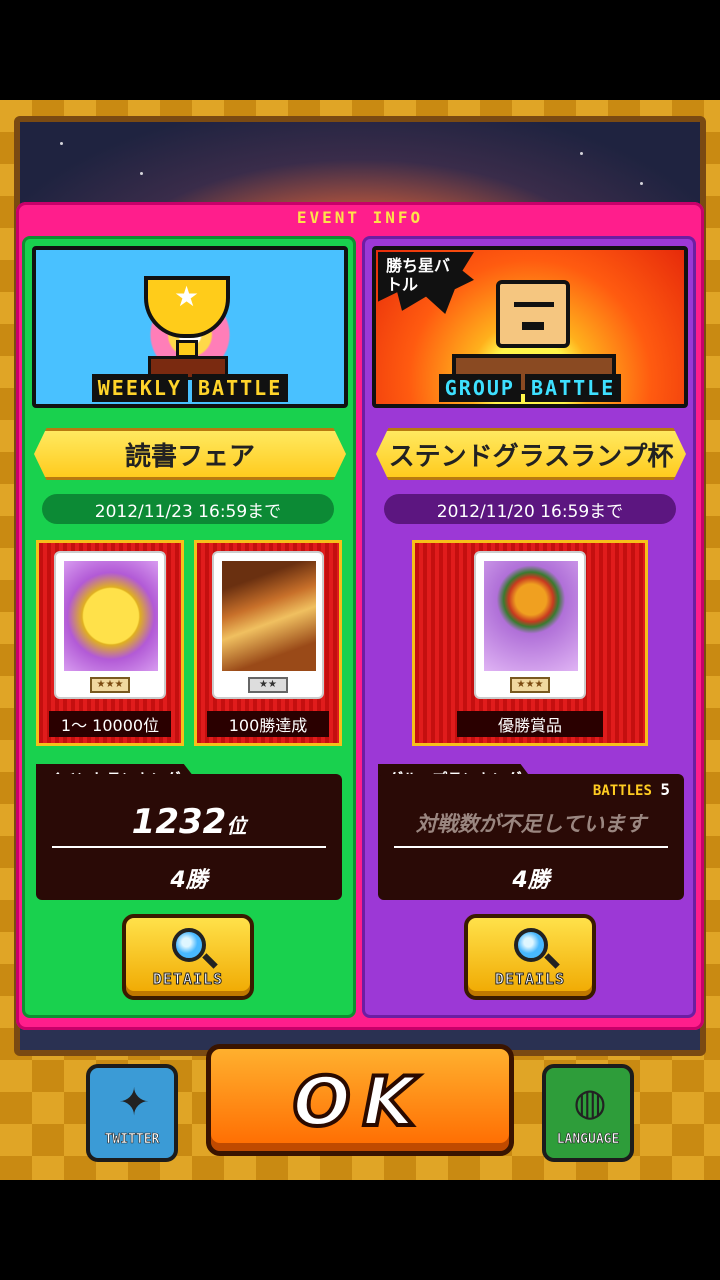  I want to click on weekly-deadline: 2012/11/23 16:59まで, so click(188, 509).